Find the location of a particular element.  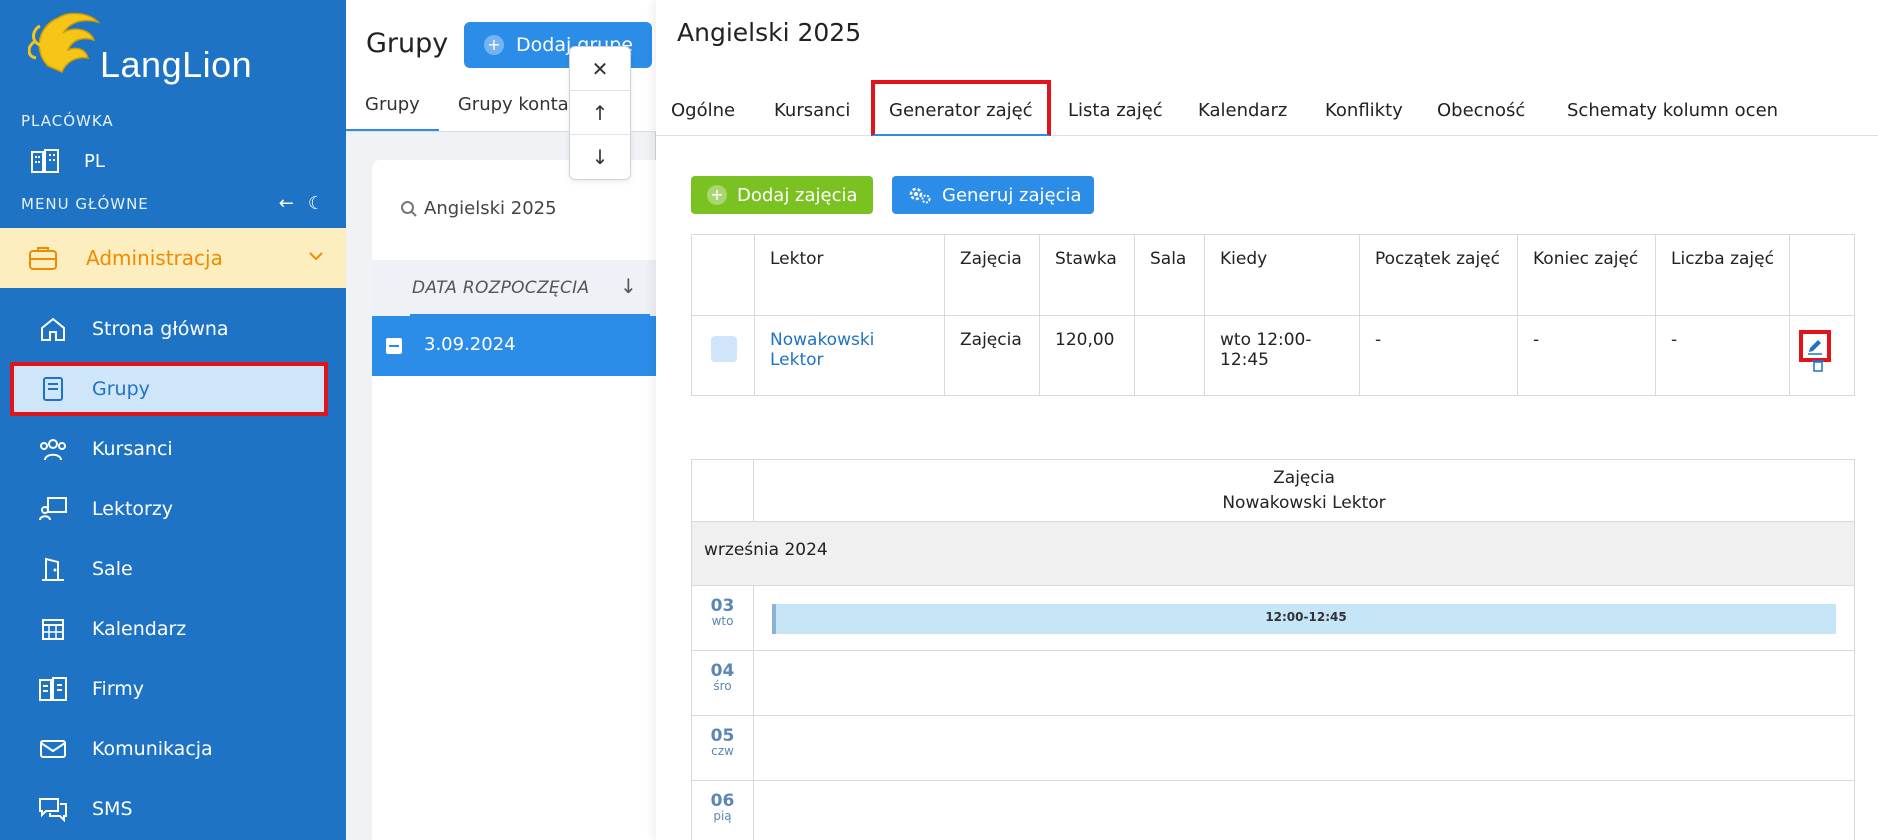

add-class-button: + Dodaj zajęcia is located at coordinates (782, 195).